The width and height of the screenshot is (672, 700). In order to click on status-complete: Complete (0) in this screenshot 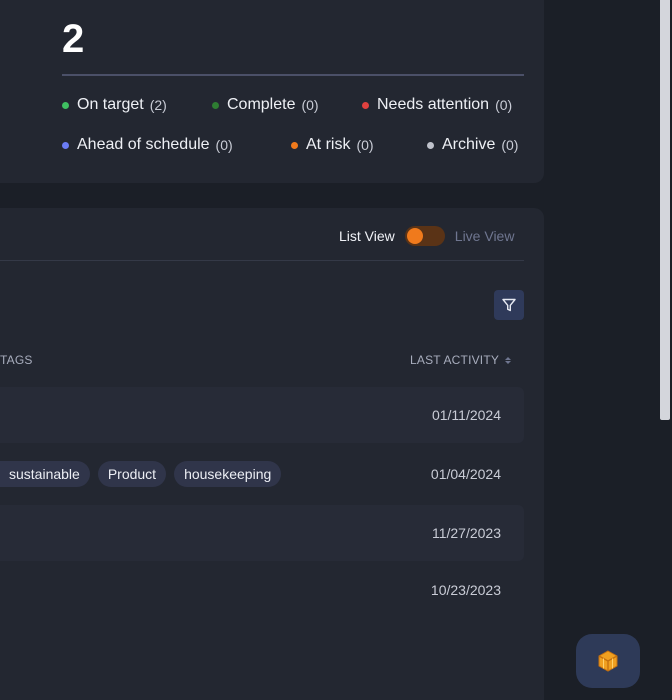, I will do `click(265, 105)`.